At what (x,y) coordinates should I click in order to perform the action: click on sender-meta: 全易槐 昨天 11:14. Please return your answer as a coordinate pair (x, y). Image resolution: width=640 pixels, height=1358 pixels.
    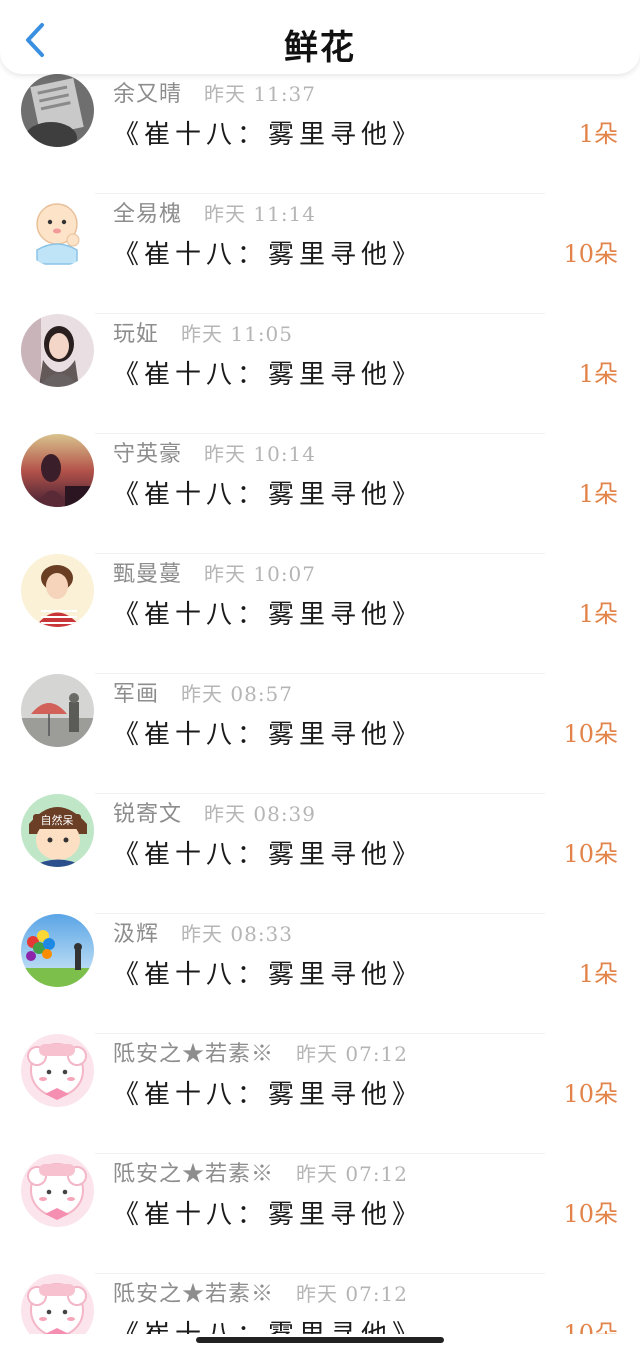
    Looking at the image, I should click on (215, 212).